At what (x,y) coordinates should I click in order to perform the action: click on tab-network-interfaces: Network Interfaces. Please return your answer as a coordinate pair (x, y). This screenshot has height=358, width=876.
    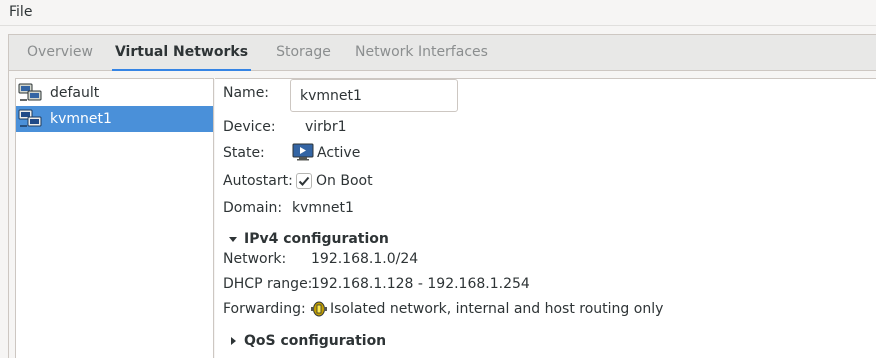
    Looking at the image, I should click on (421, 53).